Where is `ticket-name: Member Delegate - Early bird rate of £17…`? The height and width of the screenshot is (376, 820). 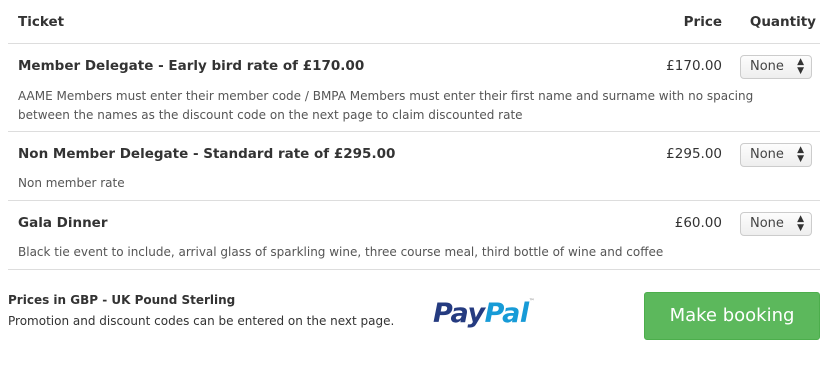
ticket-name: Member Delegate - Early bird rate of £17… is located at coordinates (191, 66).